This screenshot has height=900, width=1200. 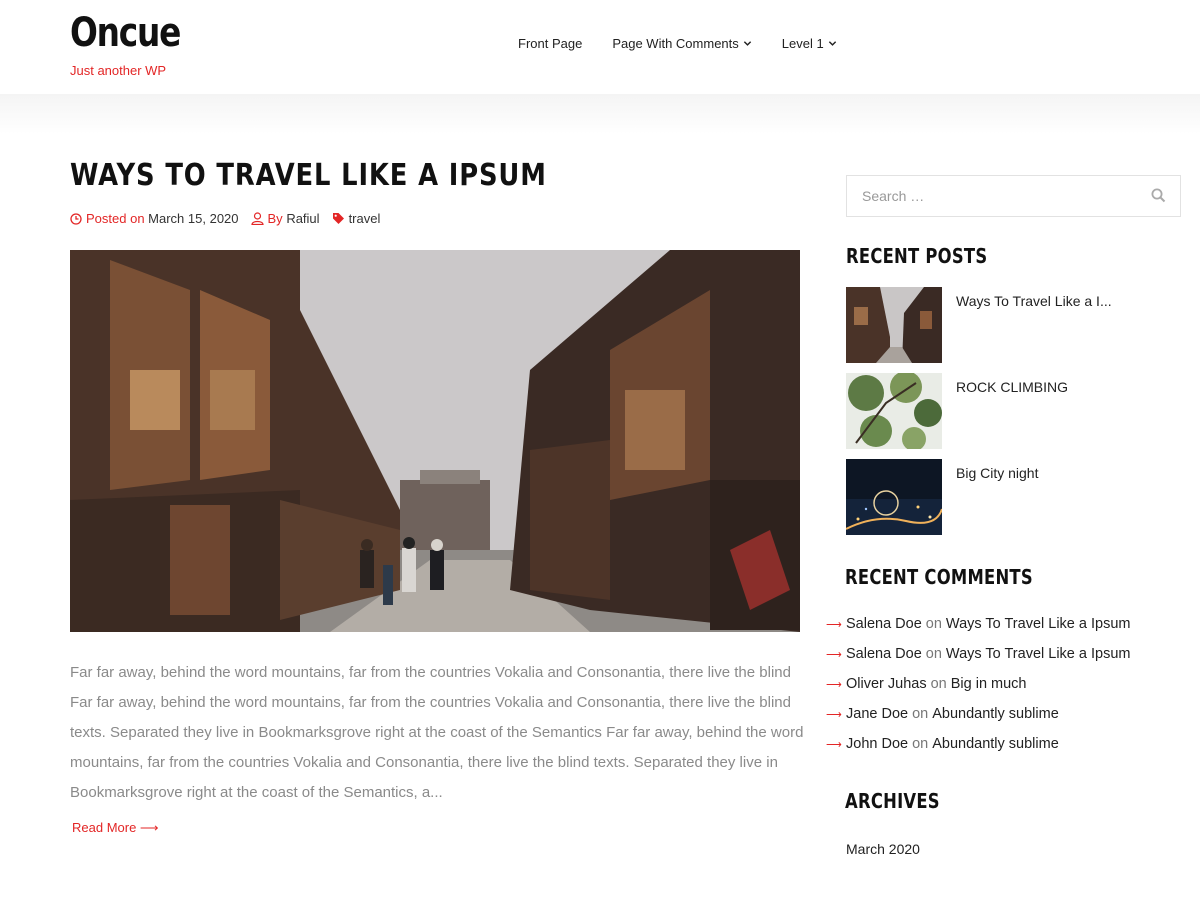 I want to click on recent-post-title: ROCK CLIMBING, so click(x=1012, y=415).